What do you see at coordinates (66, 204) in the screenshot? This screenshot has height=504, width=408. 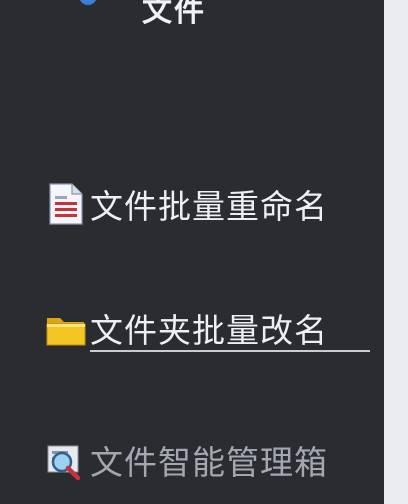 I see `document-icon` at bounding box center [66, 204].